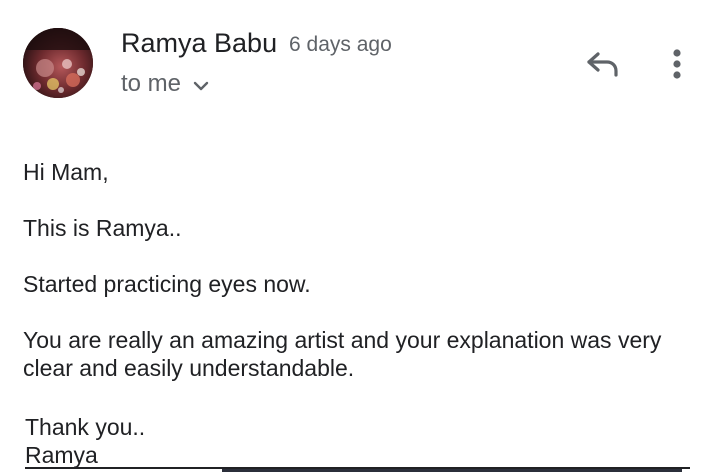  What do you see at coordinates (201, 85) in the screenshot?
I see `chevron-down-icon` at bounding box center [201, 85].